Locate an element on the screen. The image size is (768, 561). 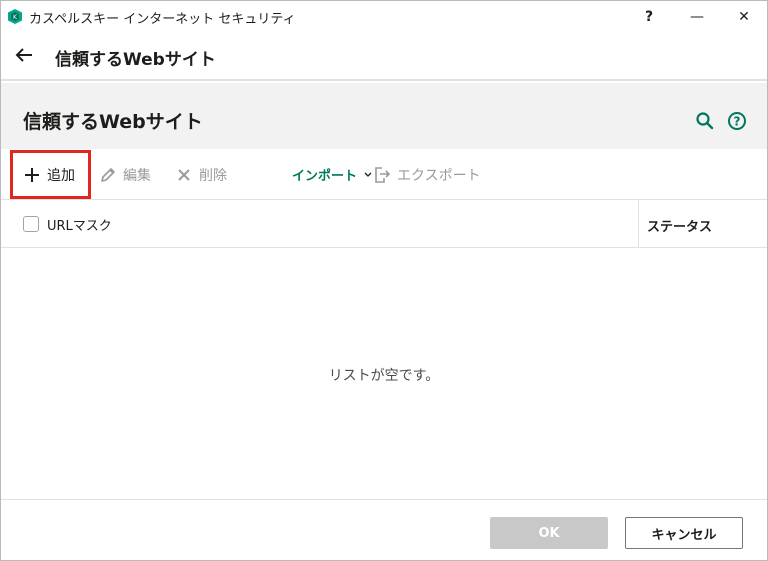
delete-button: 削除 is located at coordinates (201, 174).